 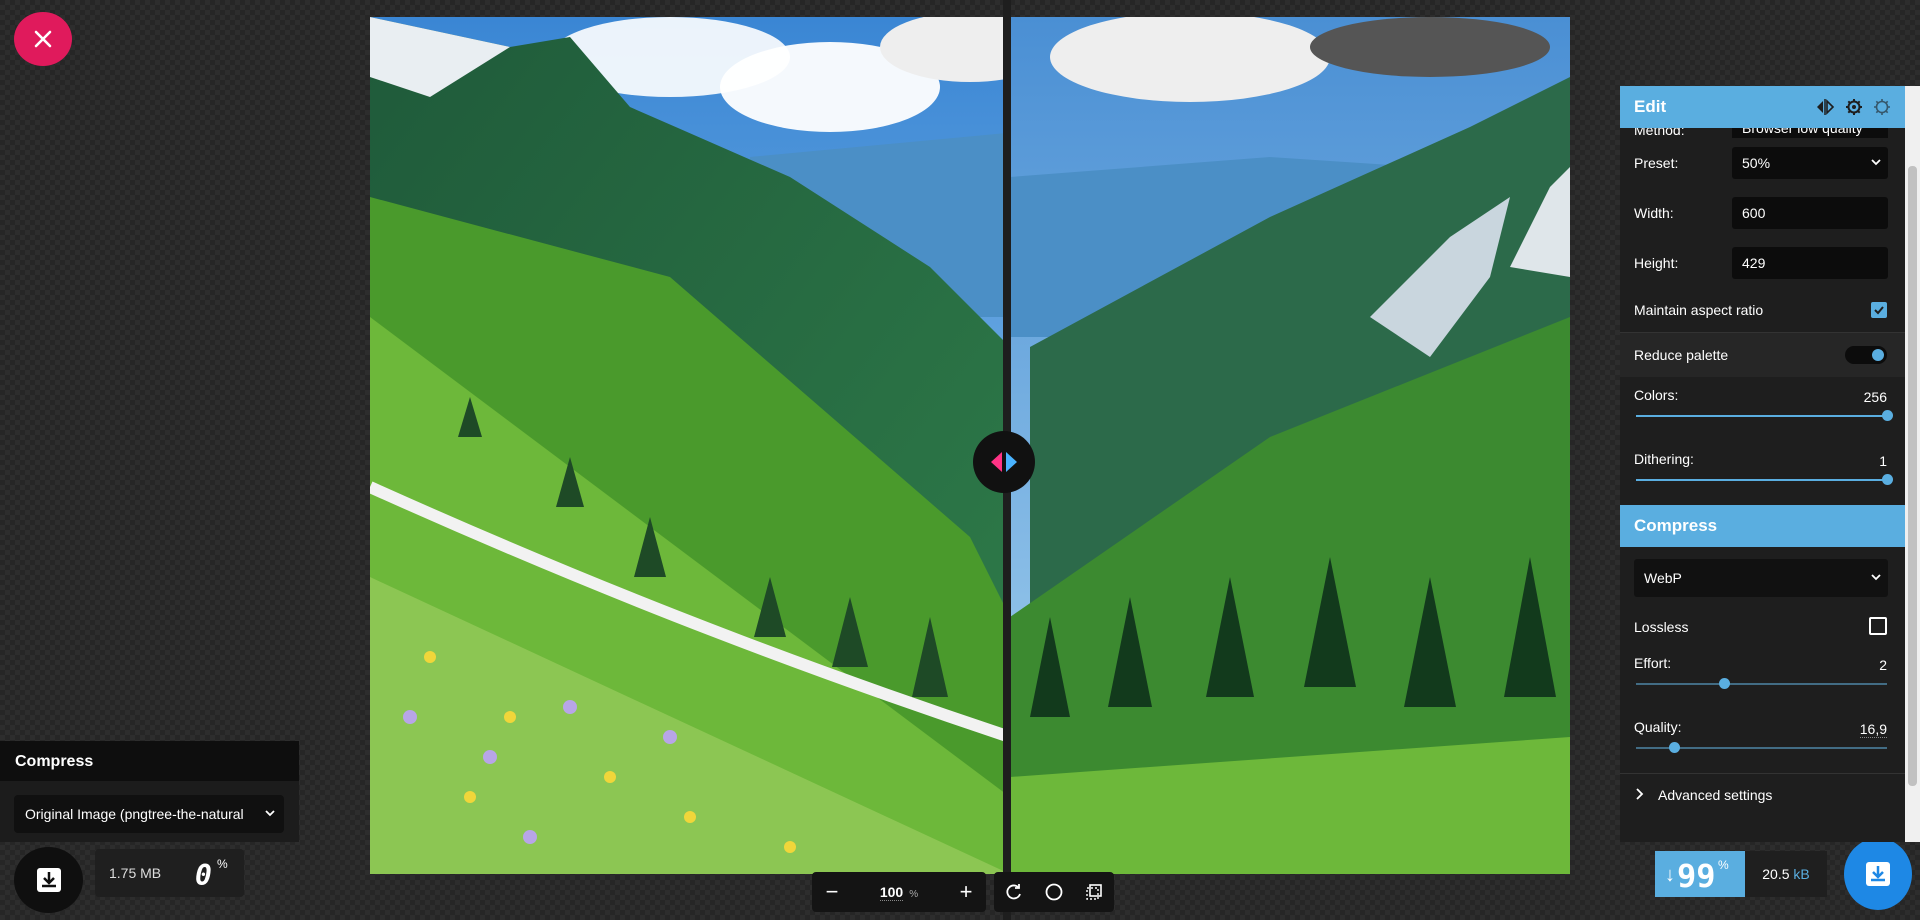 What do you see at coordinates (1873, 729) in the screenshot?
I see `quality-value: 16,9` at bounding box center [1873, 729].